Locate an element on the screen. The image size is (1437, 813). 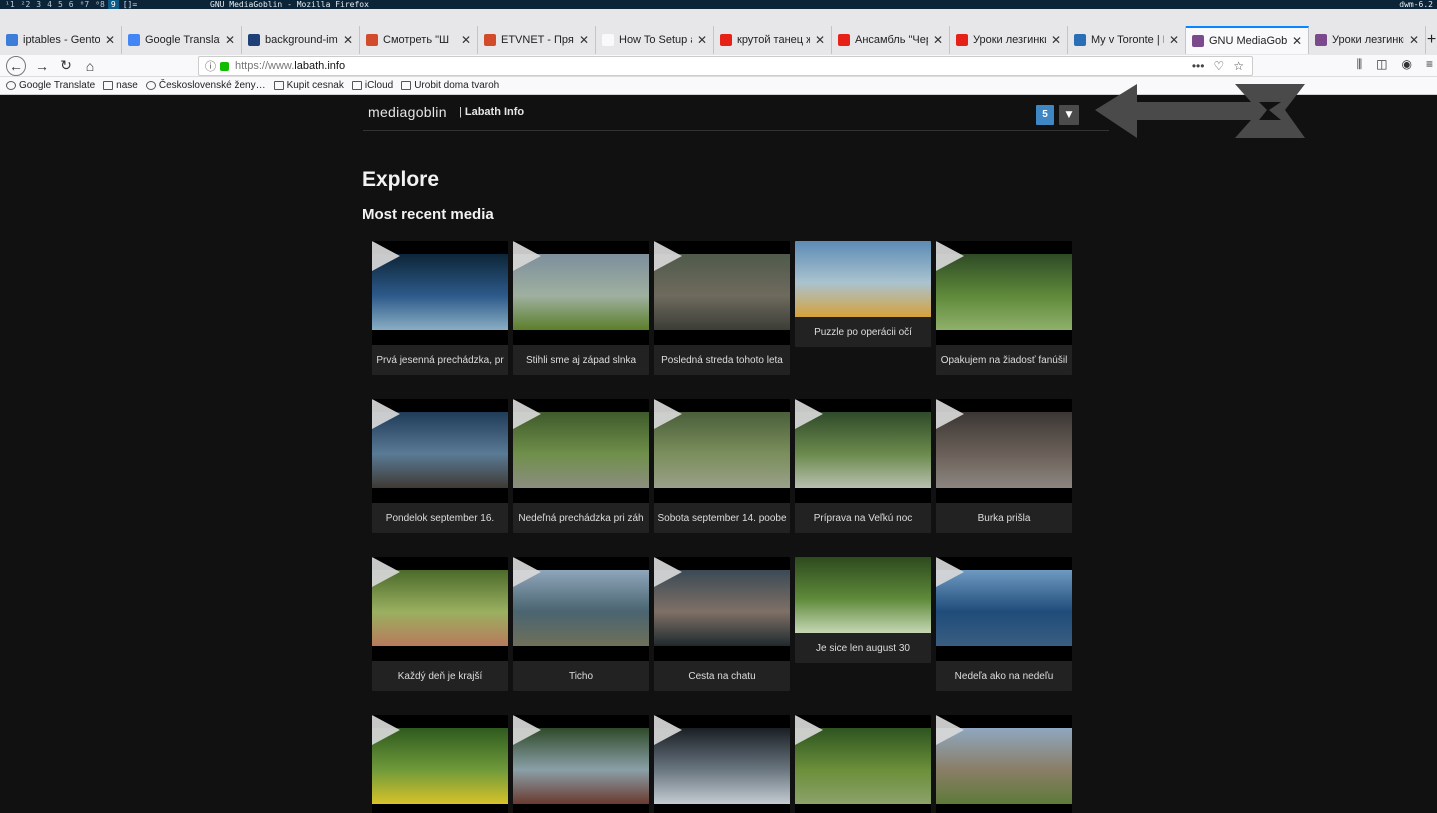
media-card: Nedeľa ako na nedeľu is located at coordinates (1004, 624).